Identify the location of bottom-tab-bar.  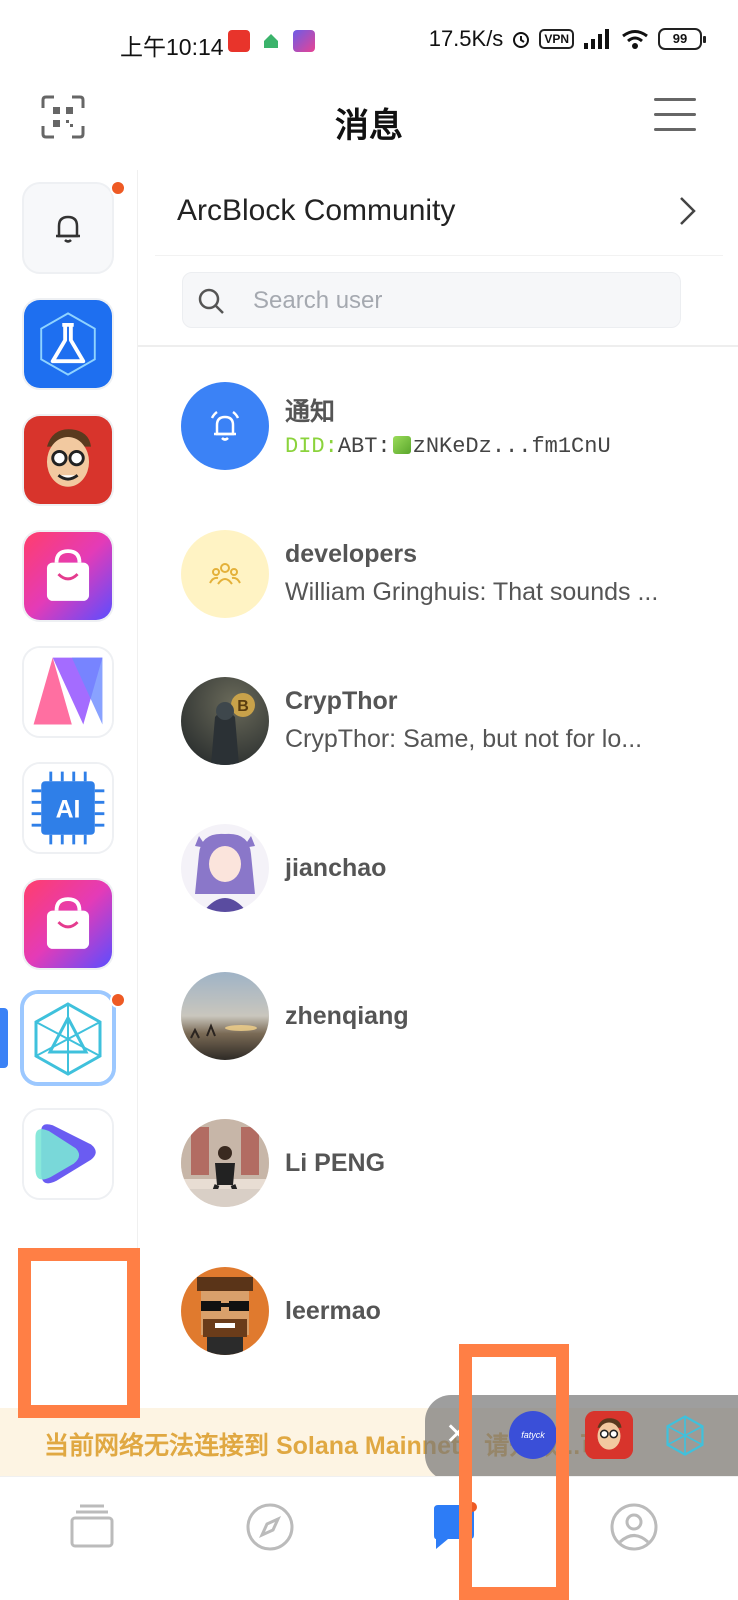
(369, 1538).